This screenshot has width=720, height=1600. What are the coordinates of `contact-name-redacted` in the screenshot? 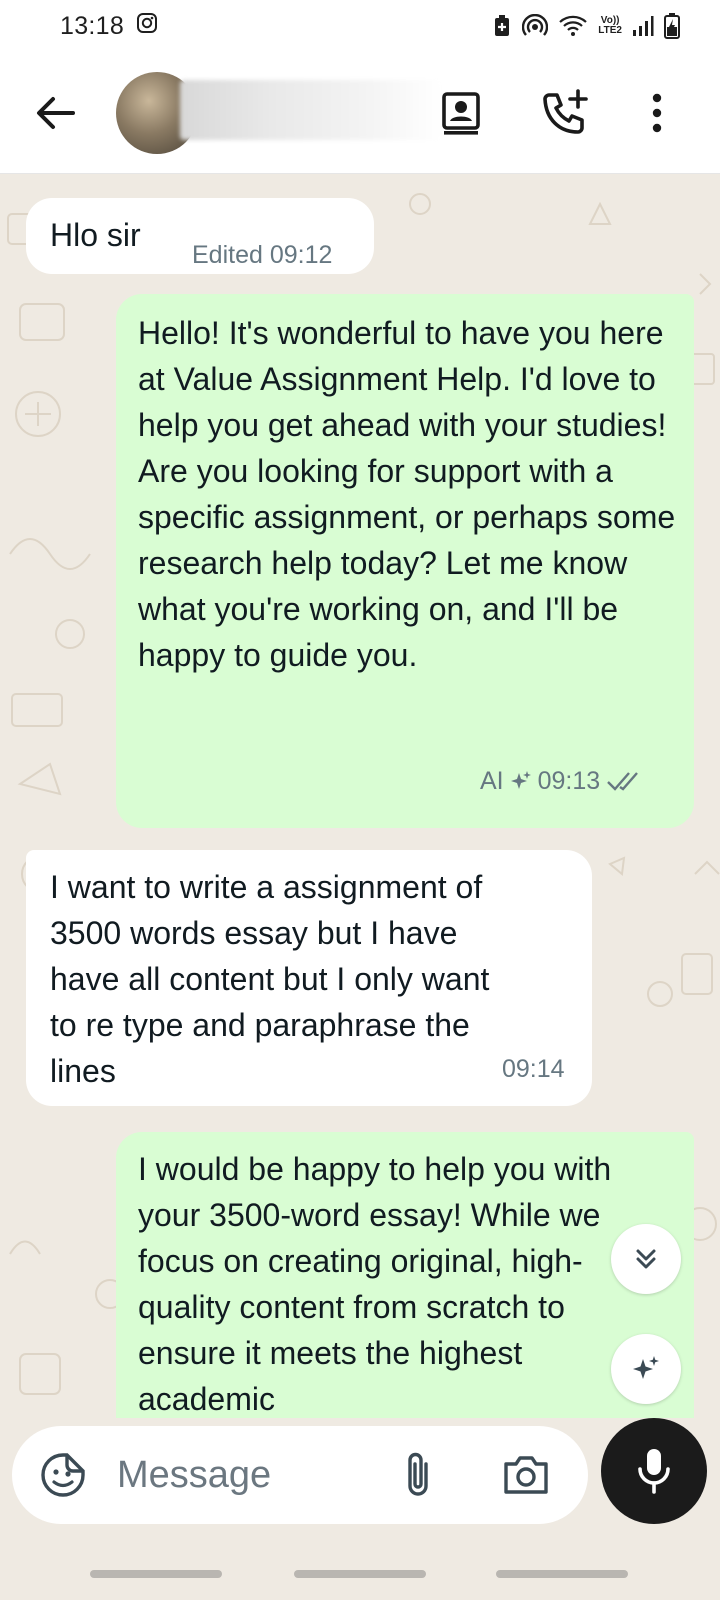 It's located at (311, 110).